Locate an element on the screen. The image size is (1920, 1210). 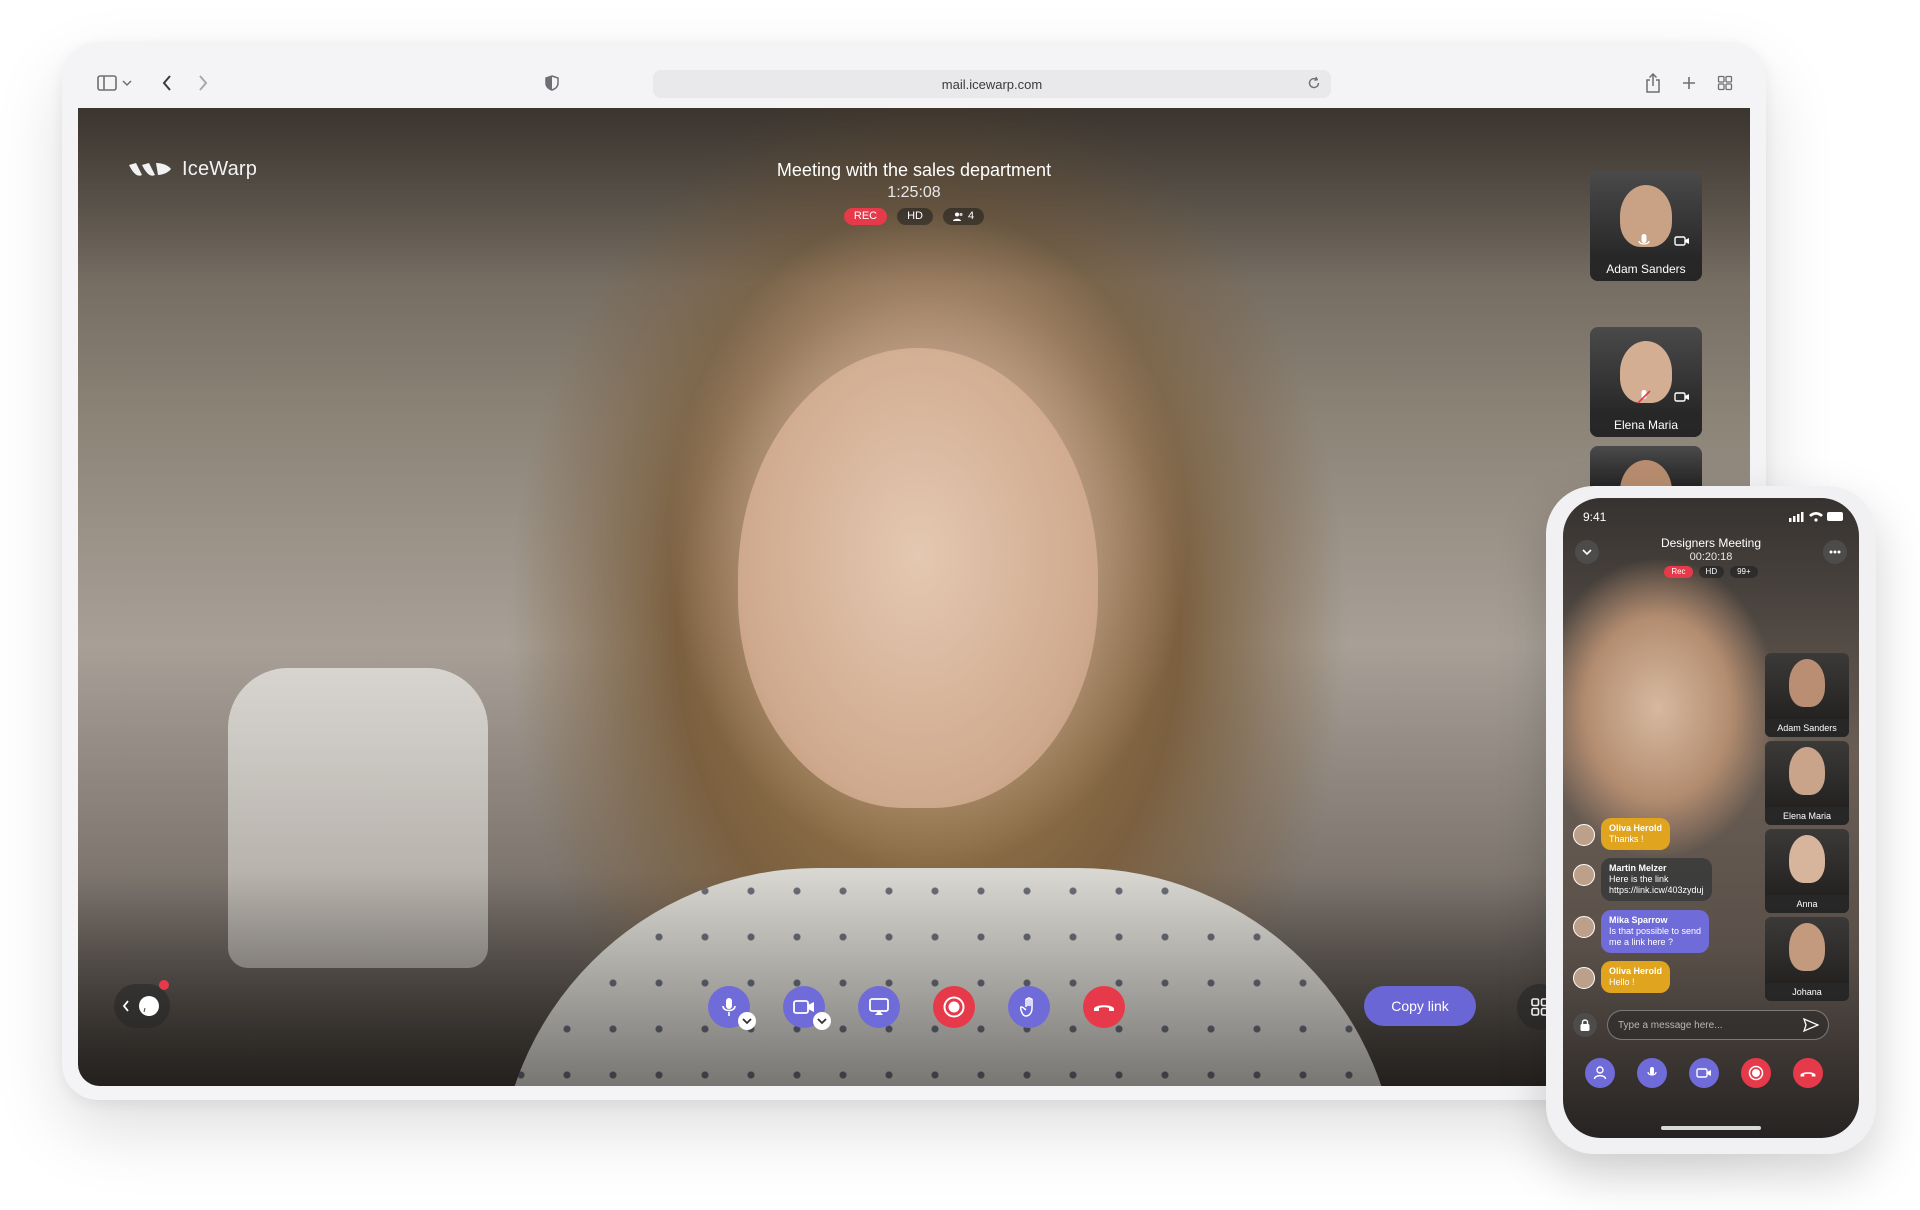
chat-bubble: Oliva Herold Hello ! is located at coordinates (1636, 977).